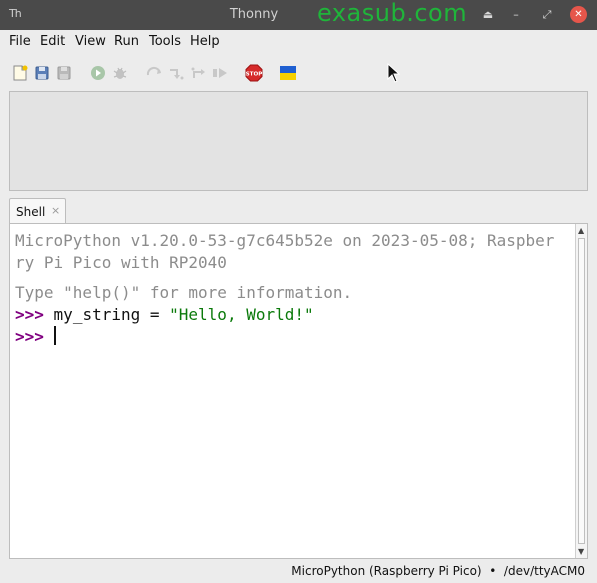  I want to click on tab-shell: Shell ×, so click(37, 211).